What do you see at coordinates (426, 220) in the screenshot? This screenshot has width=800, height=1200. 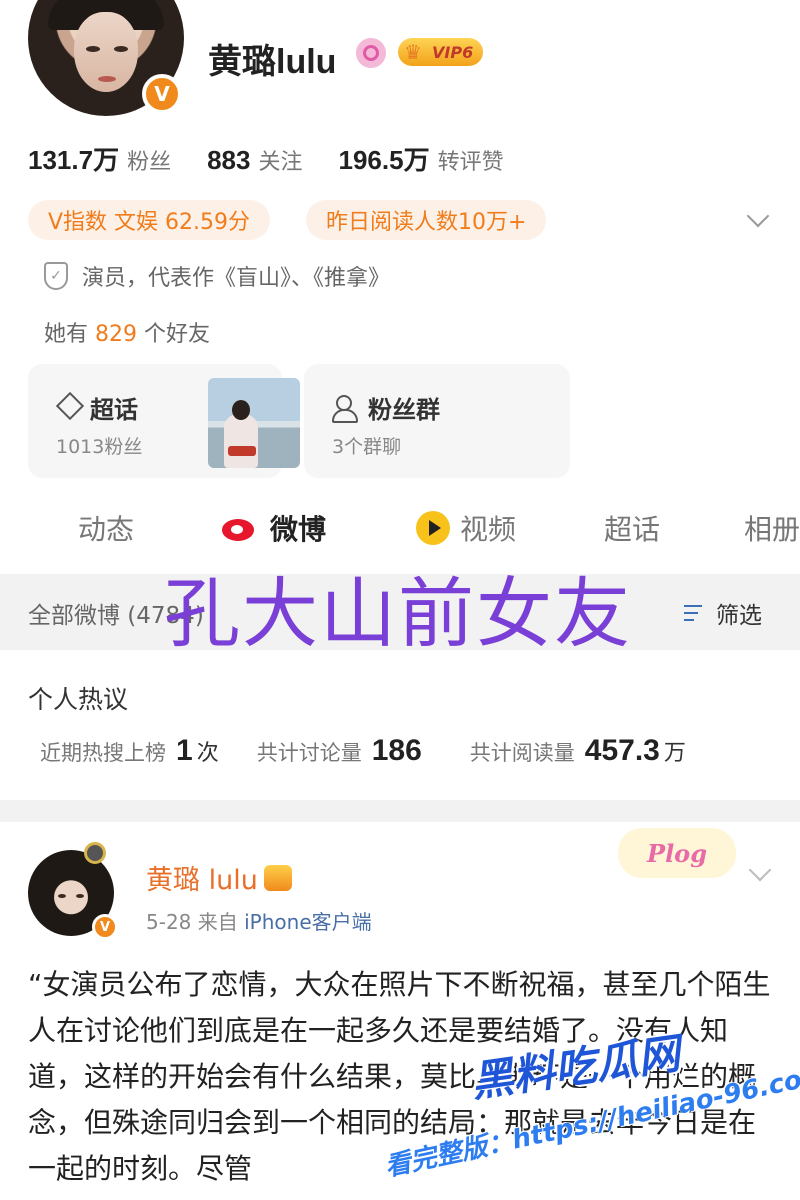 I see `read-count-pill: 昨日阅读人数10万+` at bounding box center [426, 220].